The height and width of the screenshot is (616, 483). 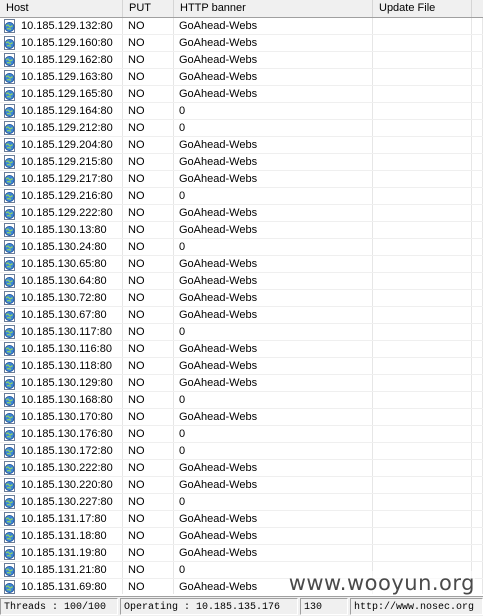 I want to click on table-row: 10.185.130.24:80 NO 0, so click(x=241, y=247).